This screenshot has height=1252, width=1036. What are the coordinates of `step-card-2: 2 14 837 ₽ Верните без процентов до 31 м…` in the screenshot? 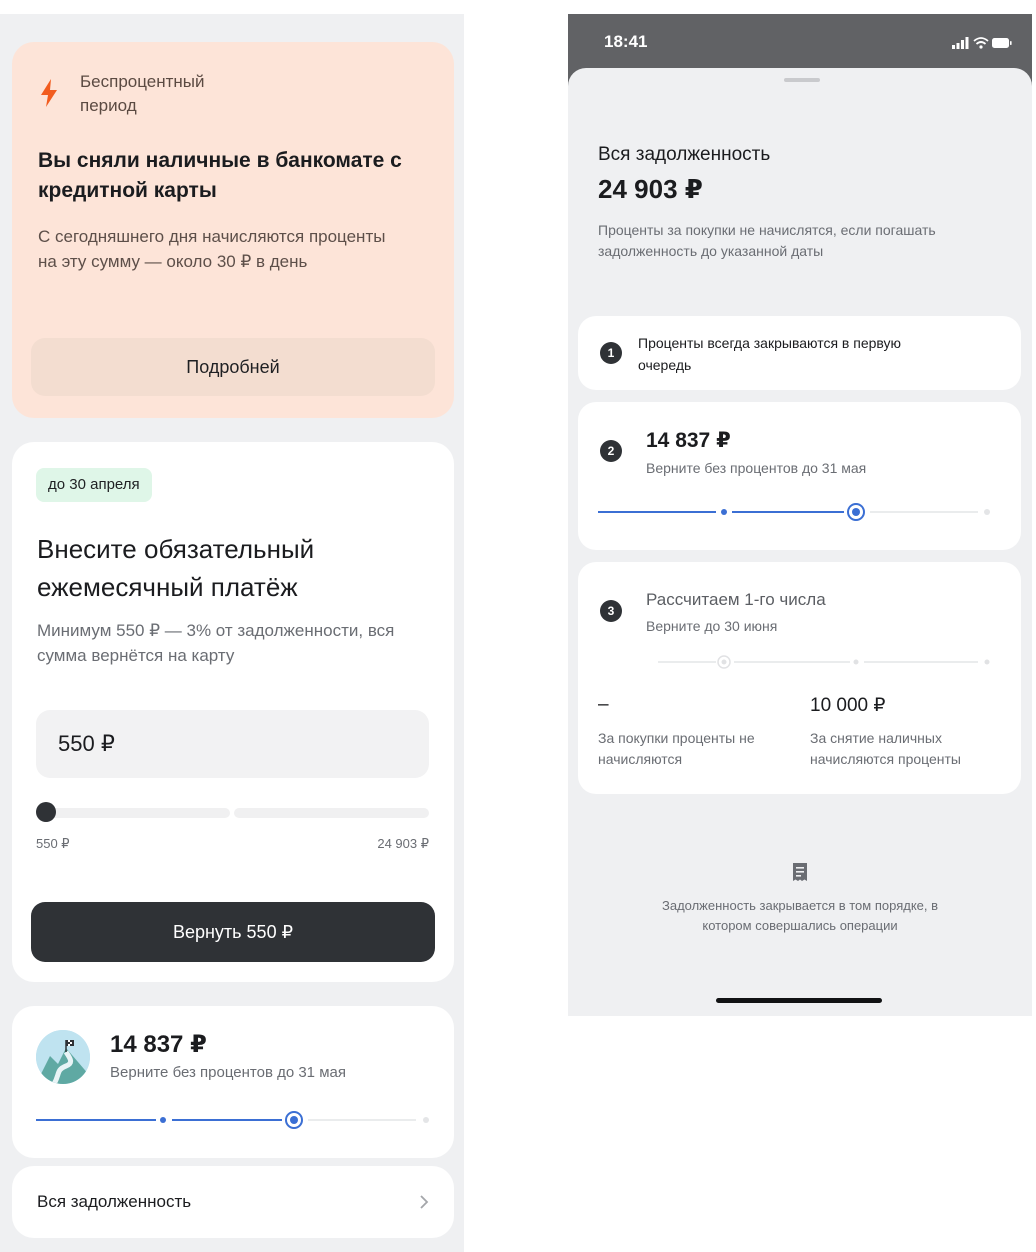 It's located at (799, 476).